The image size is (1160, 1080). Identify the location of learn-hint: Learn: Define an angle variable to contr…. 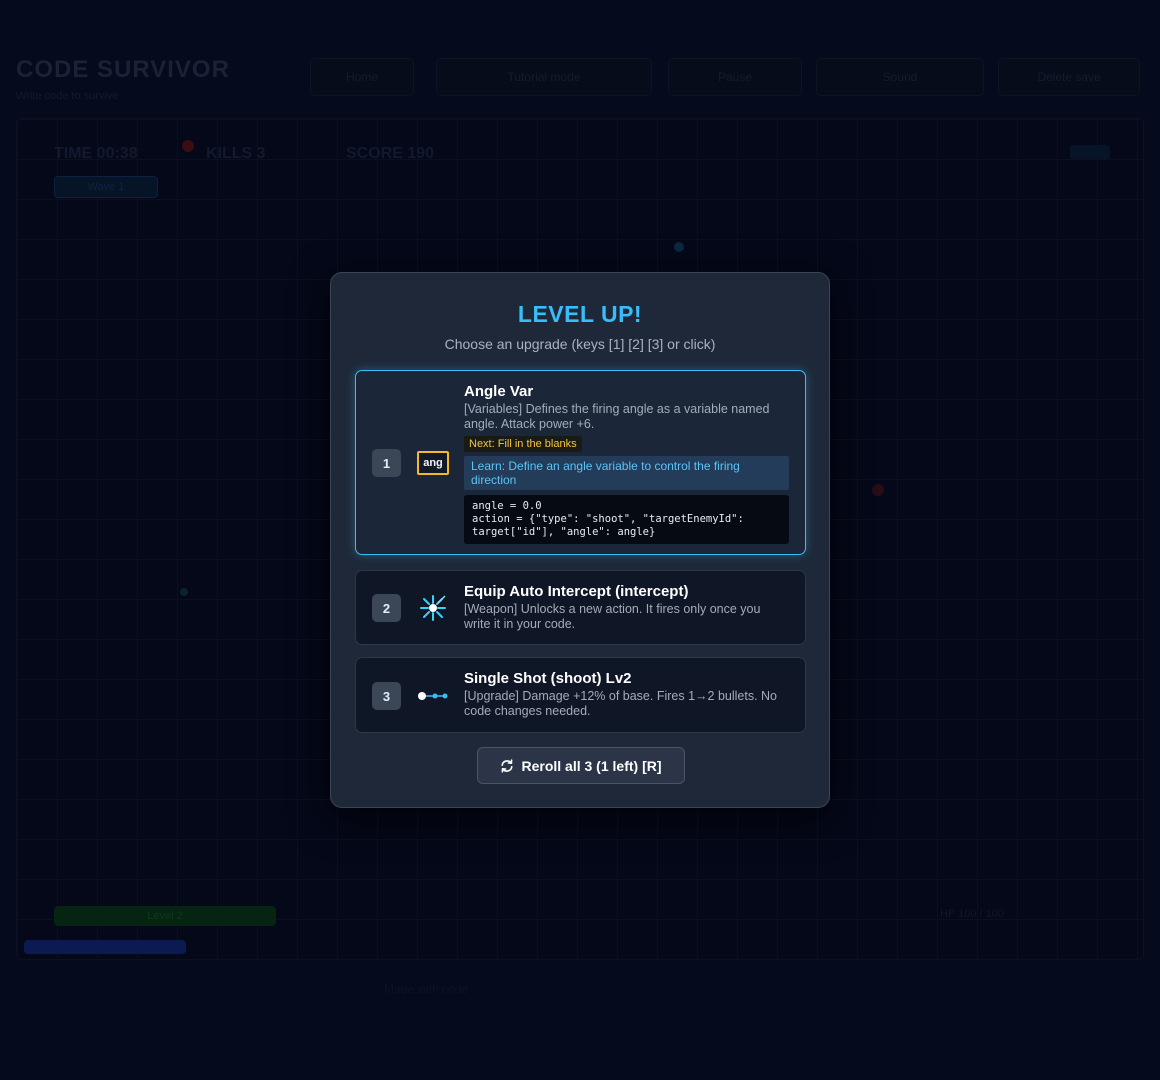
(626, 473).